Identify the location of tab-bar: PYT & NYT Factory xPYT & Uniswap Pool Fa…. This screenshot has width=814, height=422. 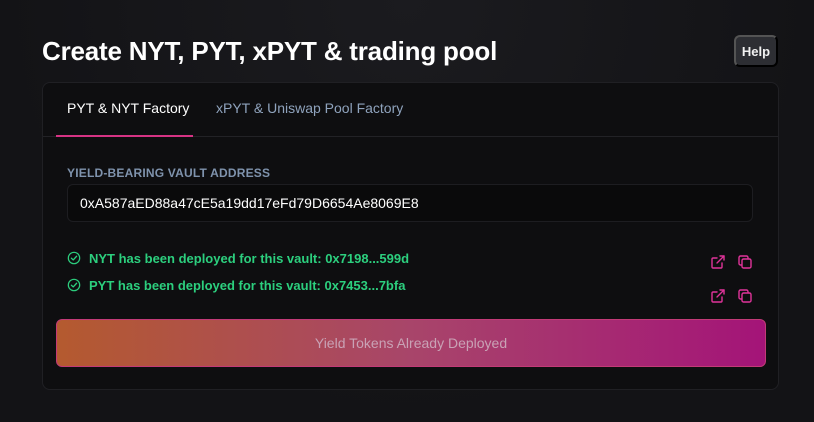
(410, 110).